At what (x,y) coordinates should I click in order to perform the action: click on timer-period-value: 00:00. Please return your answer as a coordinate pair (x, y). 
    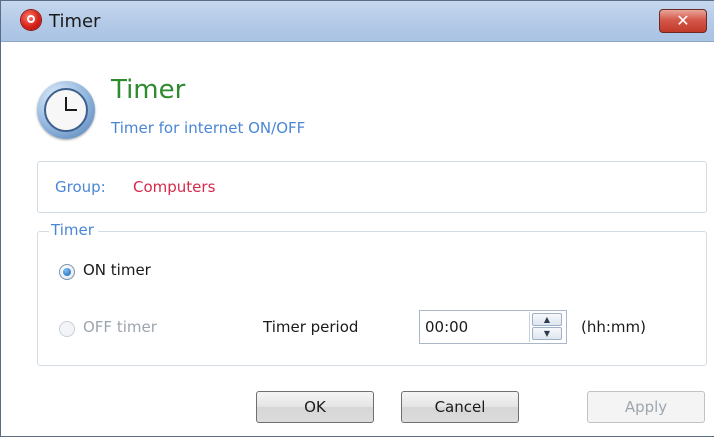
    Looking at the image, I should click on (446, 327).